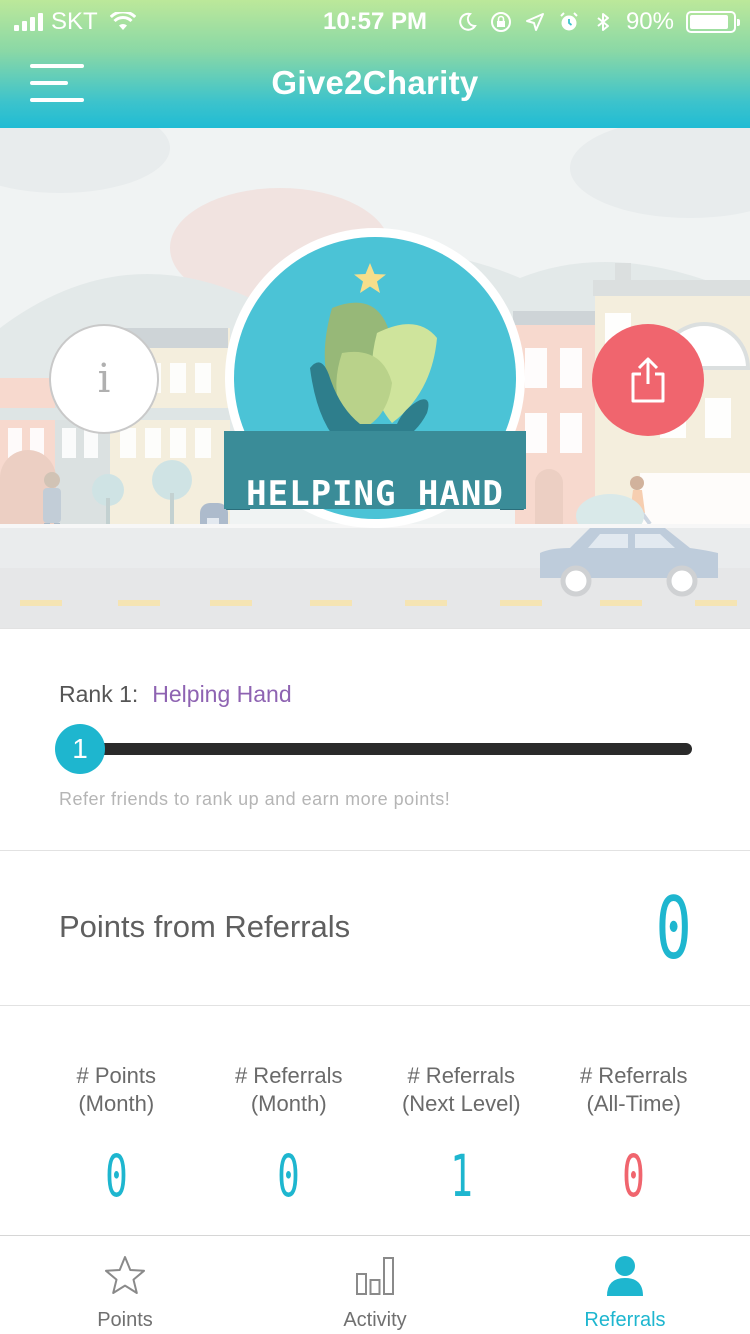 The image size is (750, 1334). Describe the element at coordinates (625, 1276) in the screenshot. I see `person-icon` at that location.